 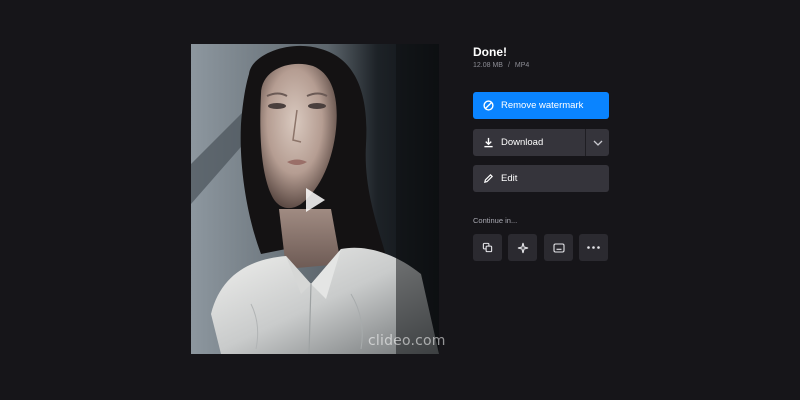 I want to click on download-options-button, so click(x=597, y=142).